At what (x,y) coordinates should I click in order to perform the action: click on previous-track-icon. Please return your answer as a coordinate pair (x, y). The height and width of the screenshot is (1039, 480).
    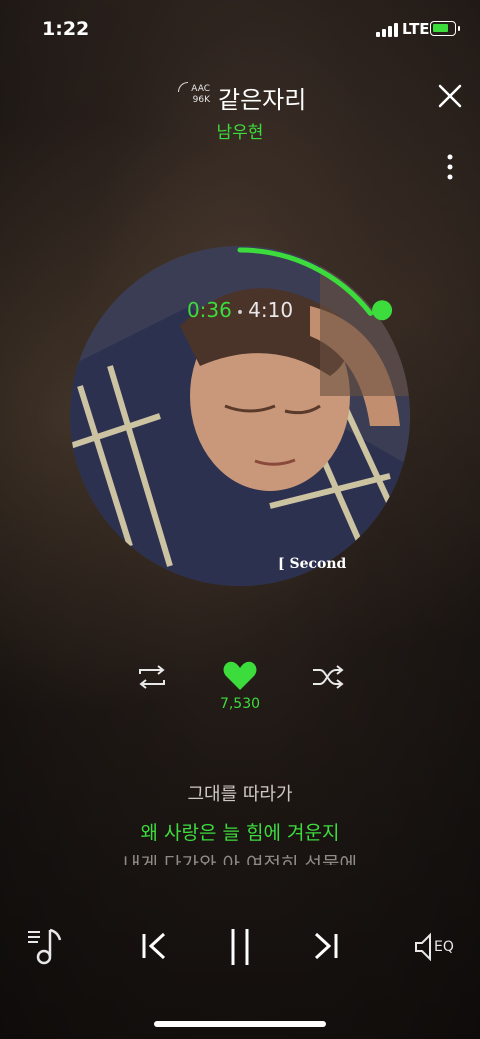
    Looking at the image, I should click on (154, 946).